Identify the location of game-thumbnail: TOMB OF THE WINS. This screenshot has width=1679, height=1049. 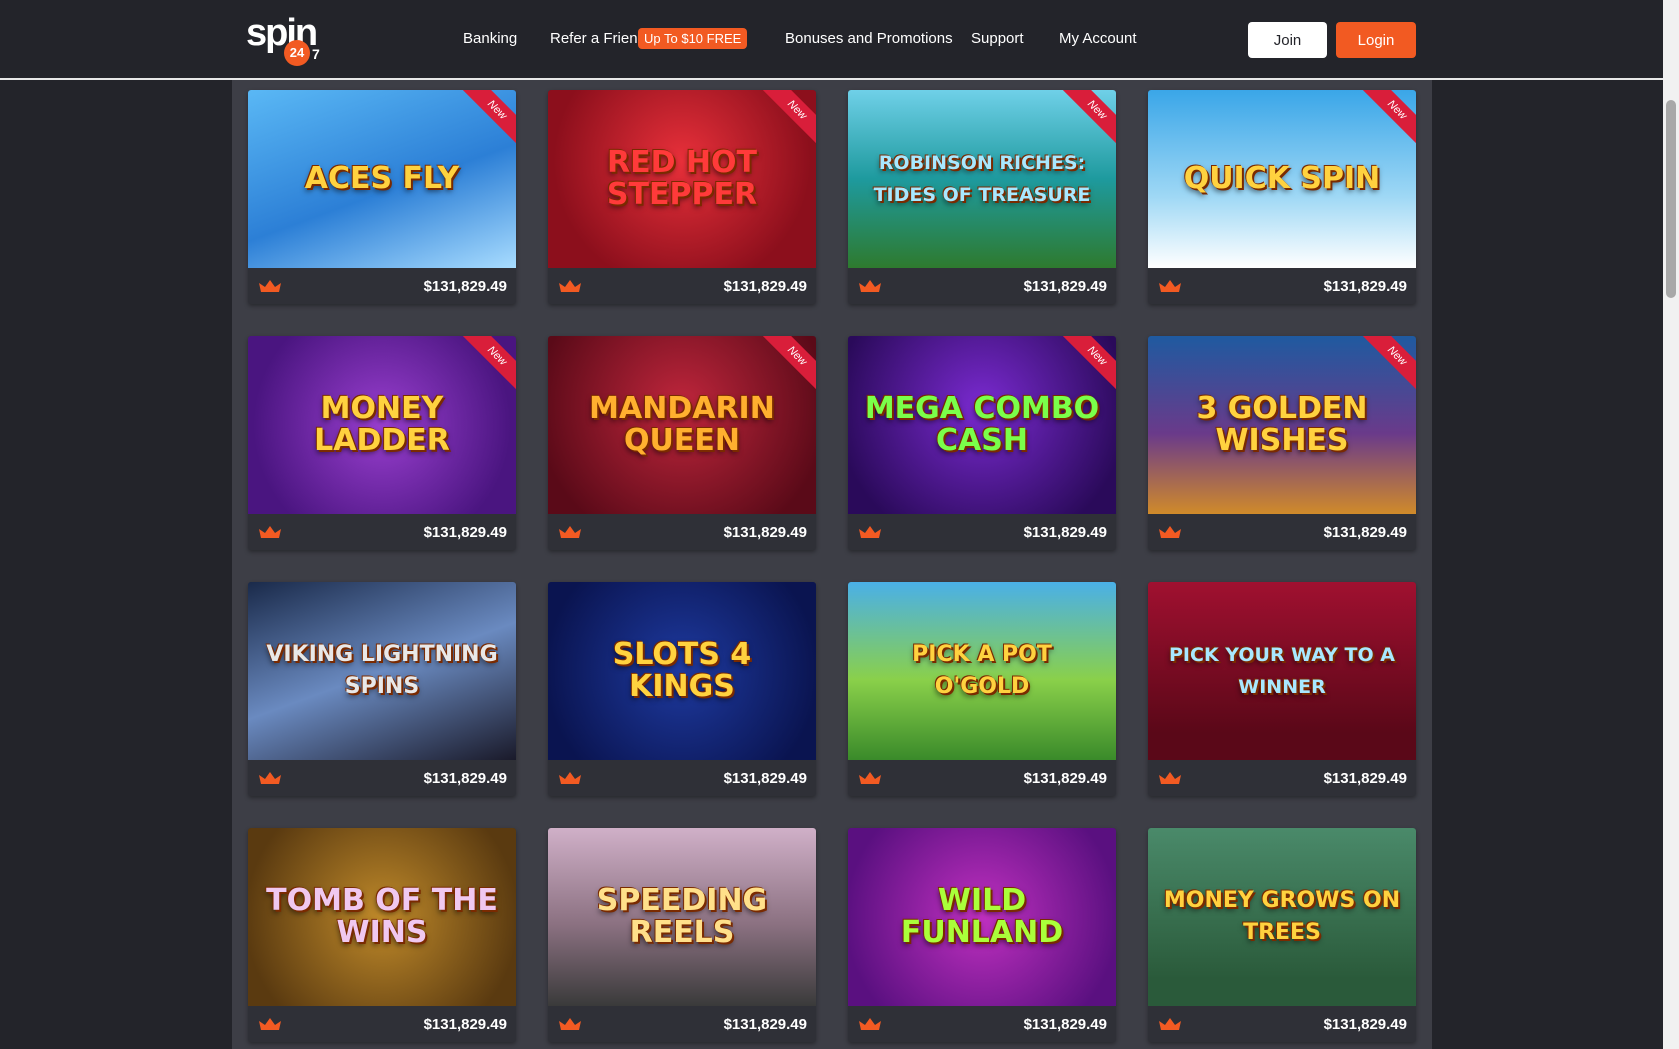
(382, 917).